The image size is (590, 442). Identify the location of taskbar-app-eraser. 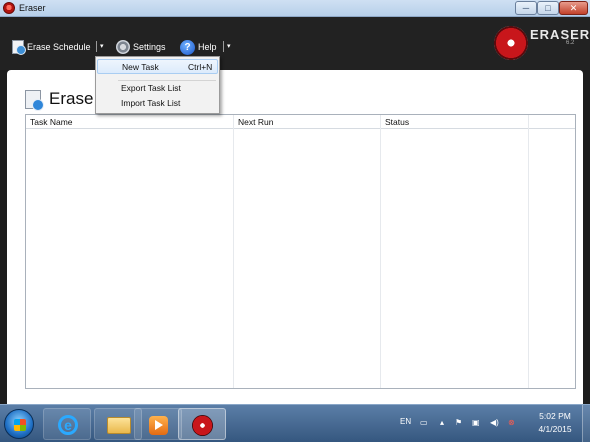
(202, 424).